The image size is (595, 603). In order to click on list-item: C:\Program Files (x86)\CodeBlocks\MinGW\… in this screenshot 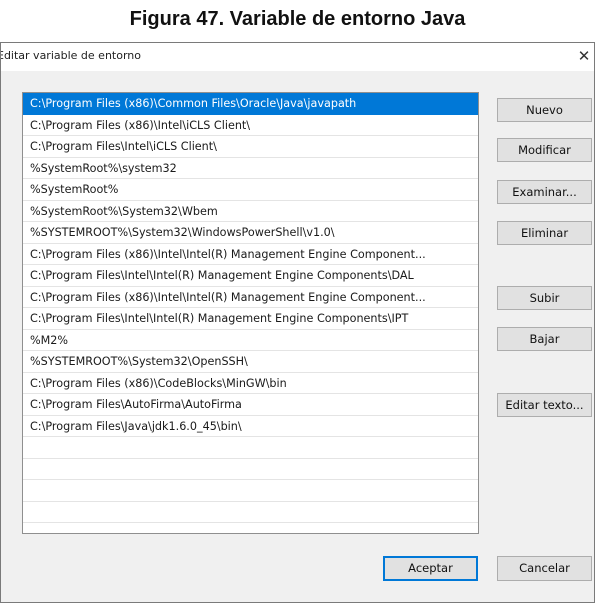, I will do `click(250, 383)`.